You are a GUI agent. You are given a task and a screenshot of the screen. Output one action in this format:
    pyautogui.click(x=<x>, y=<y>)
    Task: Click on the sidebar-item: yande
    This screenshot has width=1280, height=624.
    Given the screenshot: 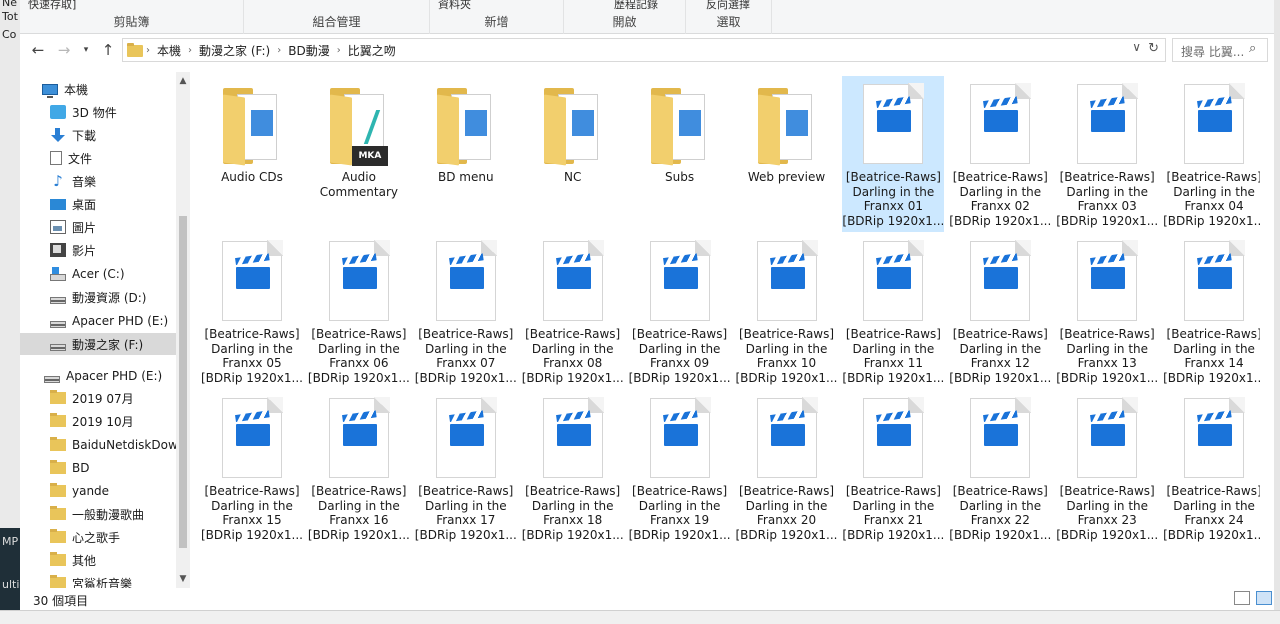 What is the action you would take?
    pyautogui.click(x=99, y=491)
    